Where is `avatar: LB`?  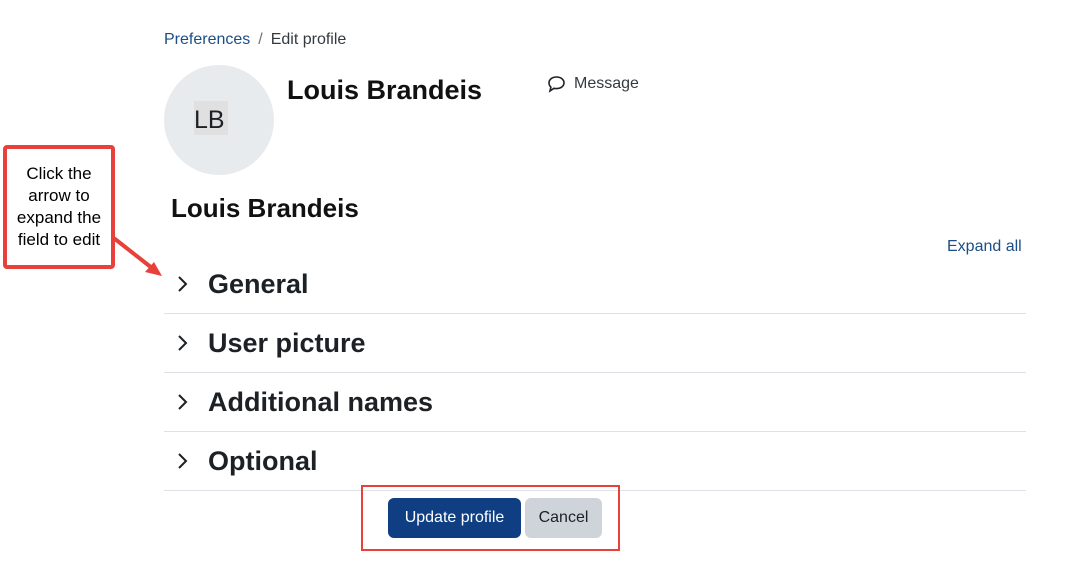 avatar: LB is located at coordinates (219, 120).